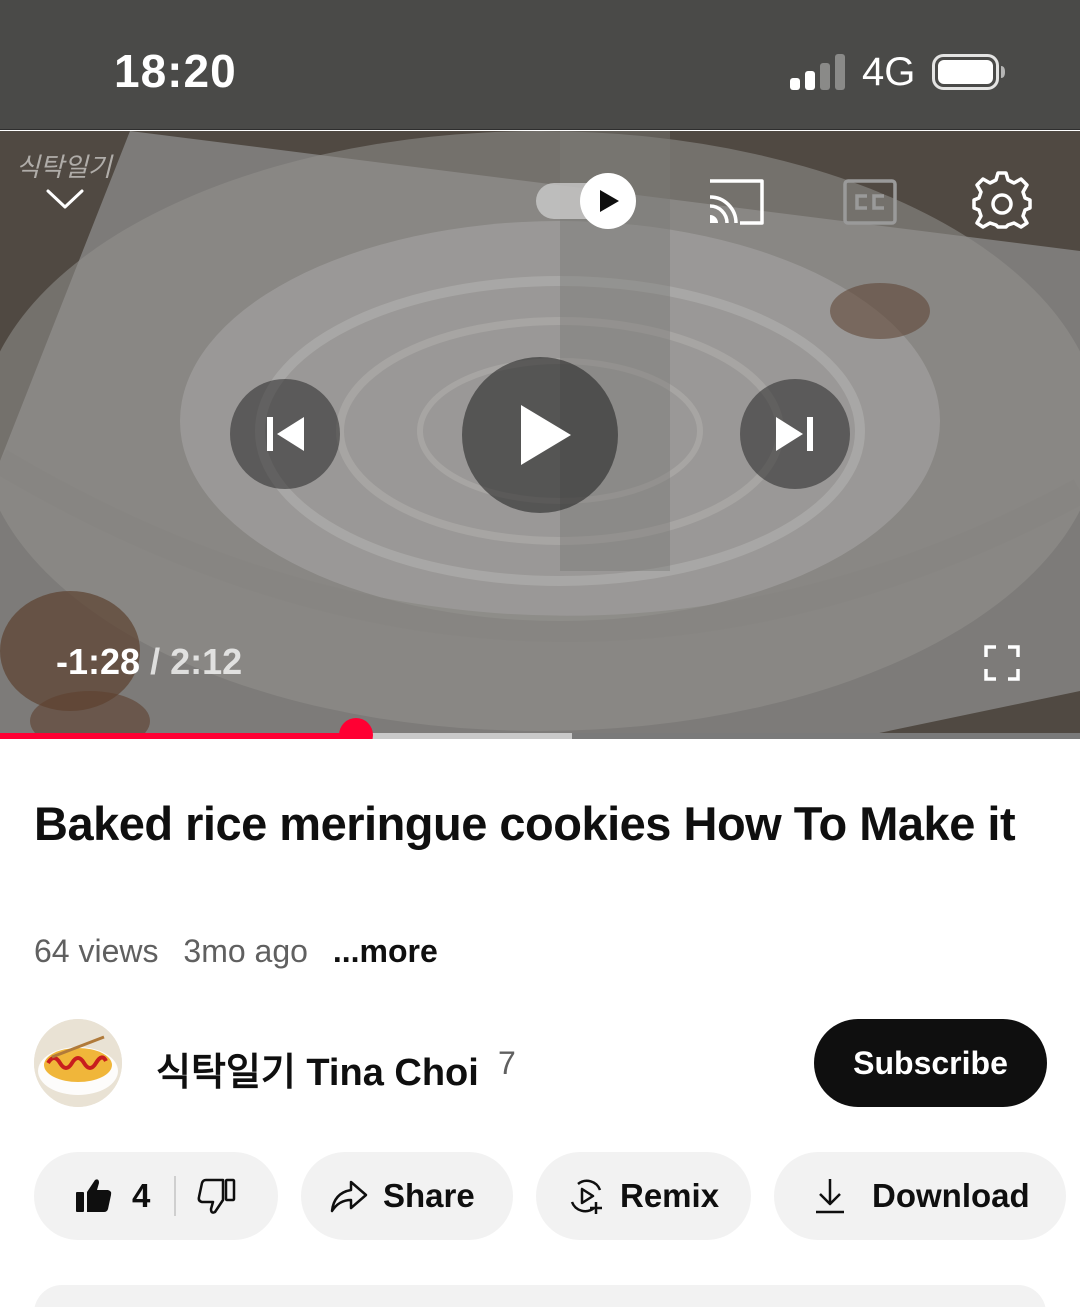  Describe the element at coordinates (175, 71) in the screenshot. I see `status-time: 18:20` at that location.